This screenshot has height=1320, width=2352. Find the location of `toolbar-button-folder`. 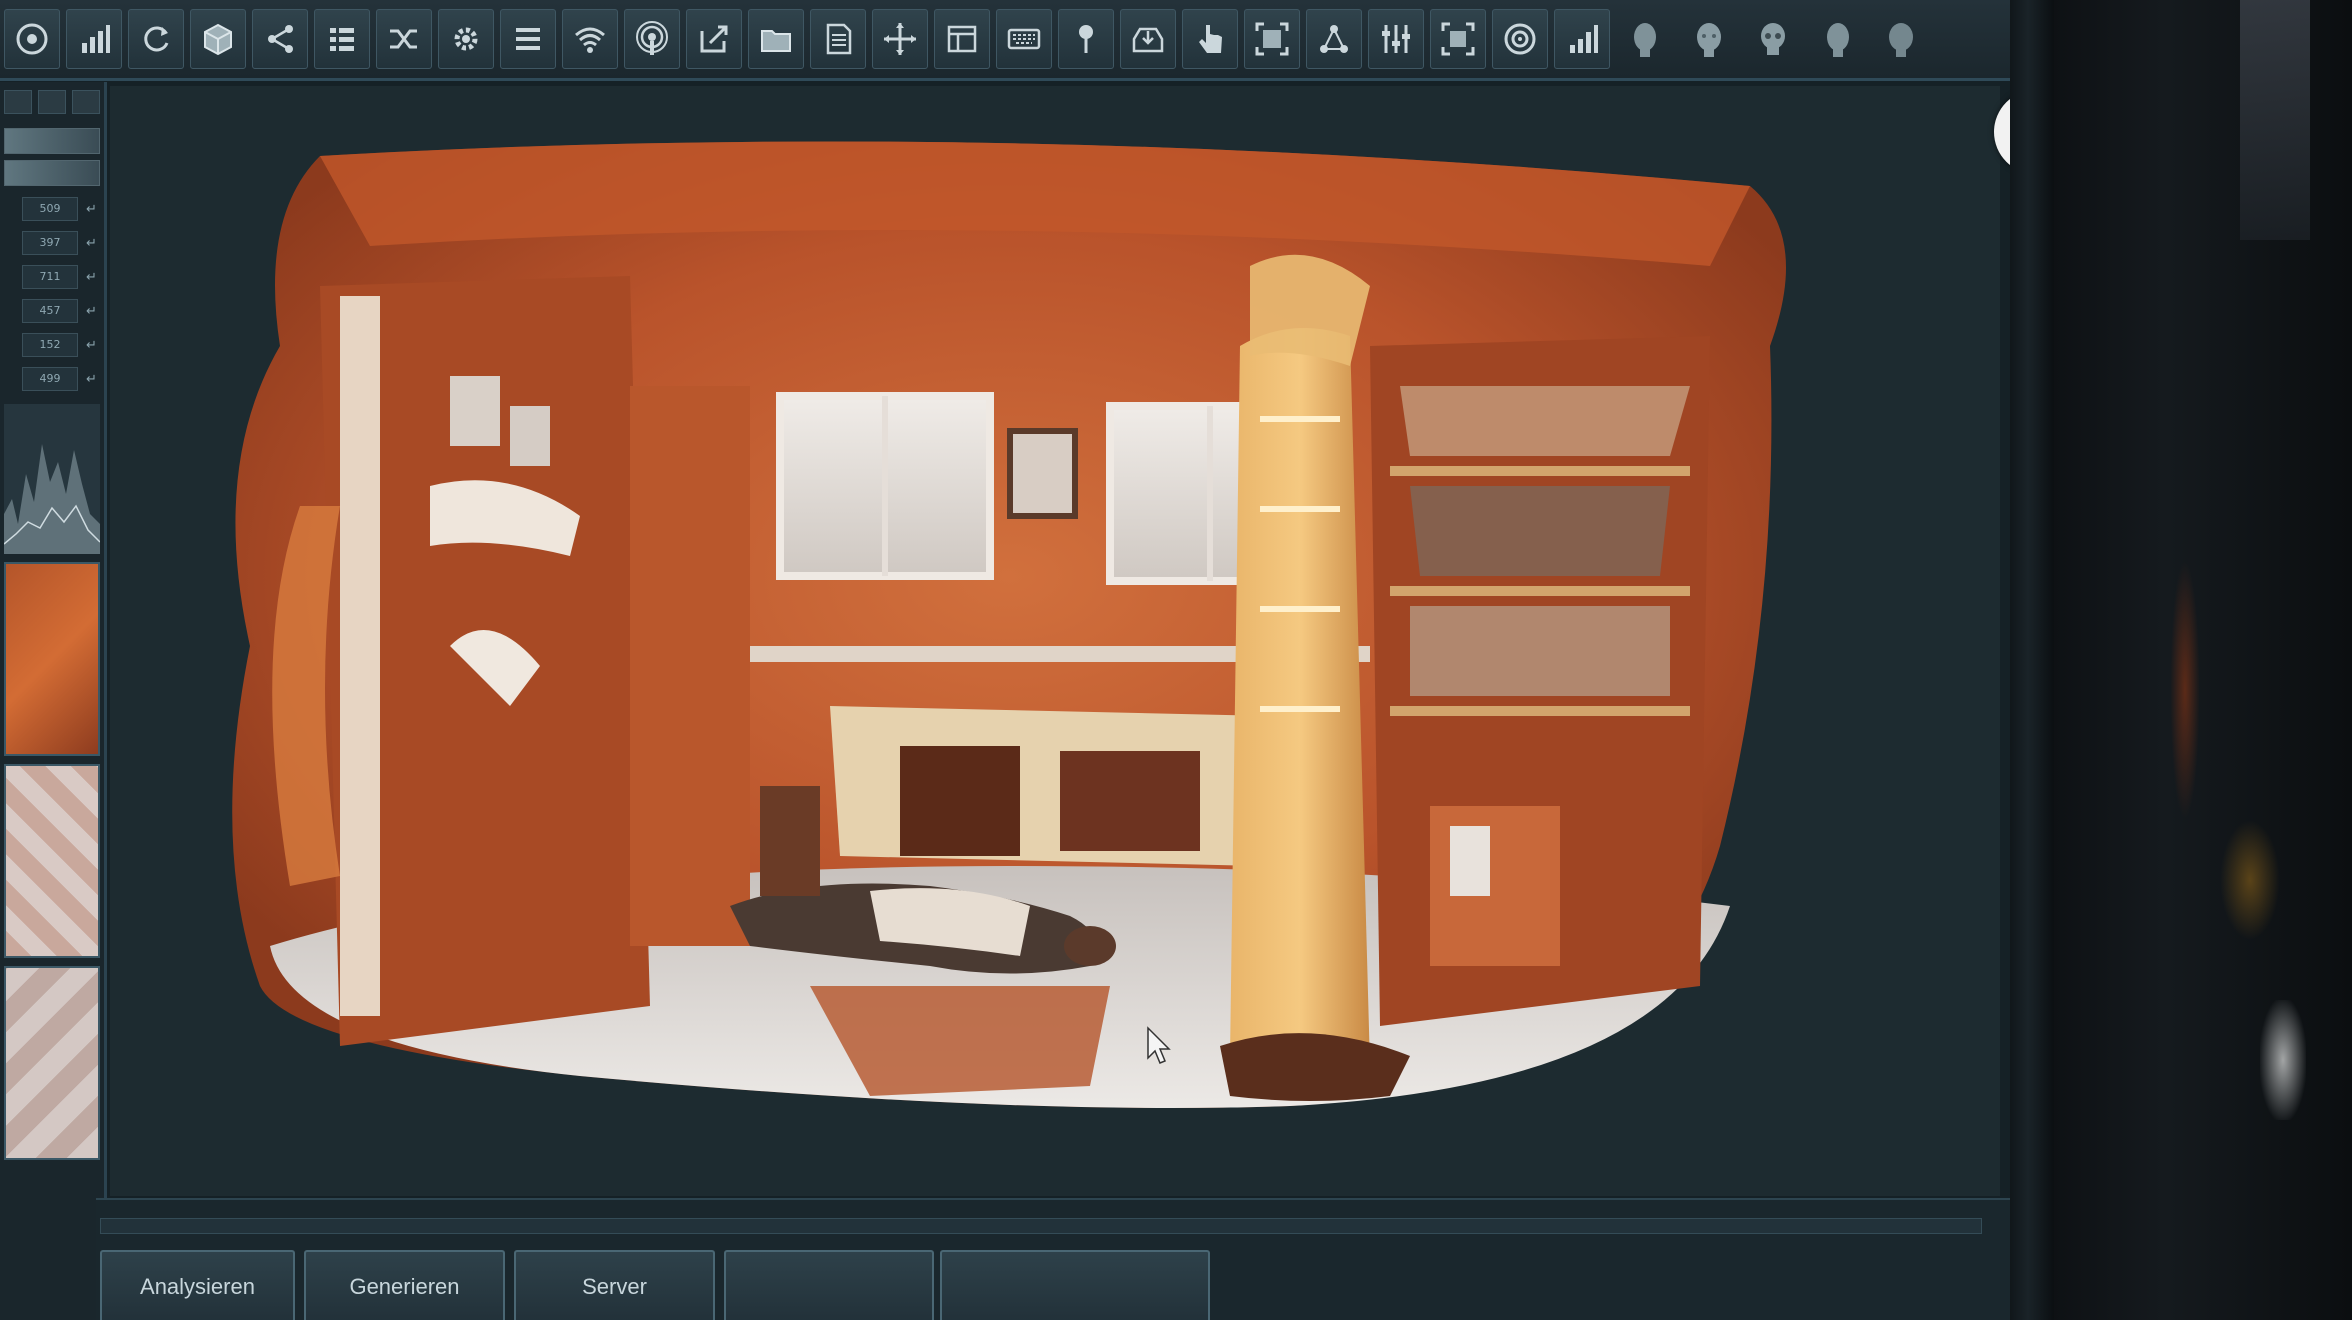

toolbar-button-folder is located at coordinates (776, 39).